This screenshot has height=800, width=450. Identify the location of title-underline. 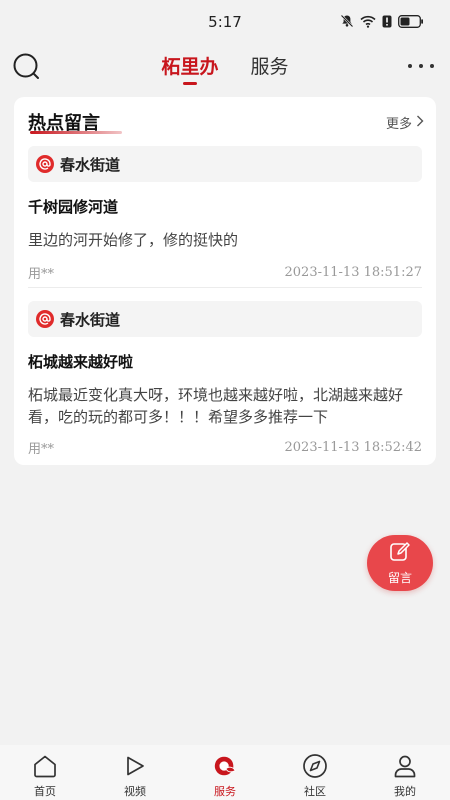
(76, 132).